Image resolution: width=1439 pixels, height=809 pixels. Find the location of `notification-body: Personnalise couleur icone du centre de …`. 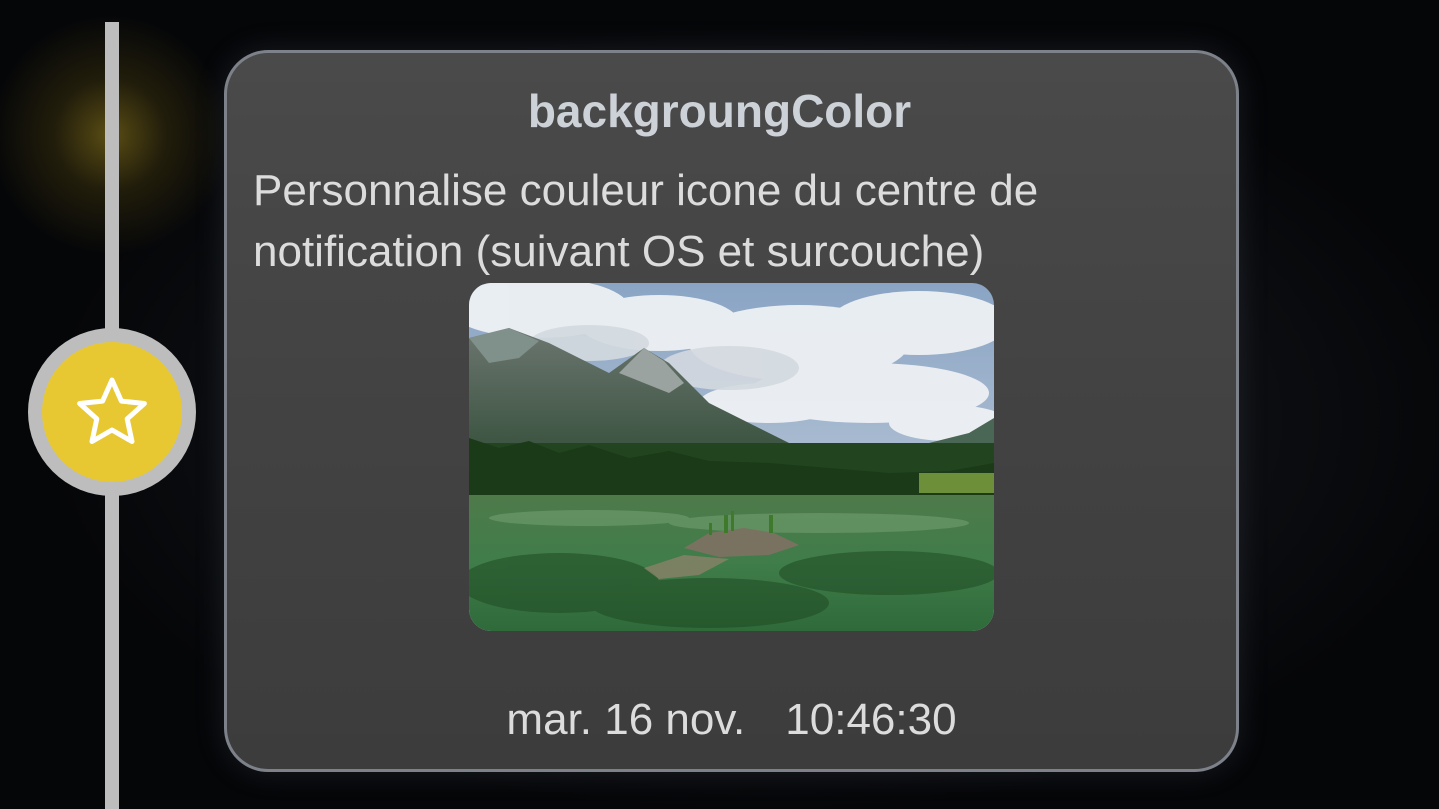

notification-body: Personnalise couleur icone du centre de … is located at coordinates (646, 221).